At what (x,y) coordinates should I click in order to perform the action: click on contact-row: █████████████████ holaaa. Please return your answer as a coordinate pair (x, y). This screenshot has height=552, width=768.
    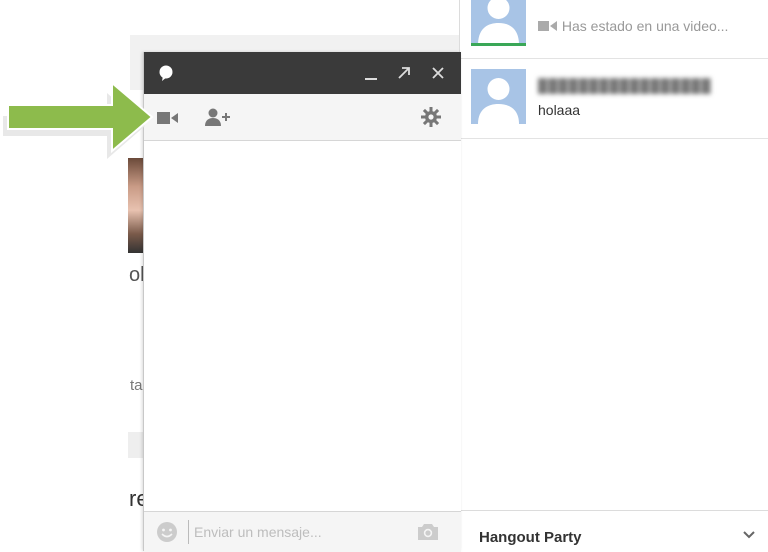
    Looking at the image, I should click on (614, 99).